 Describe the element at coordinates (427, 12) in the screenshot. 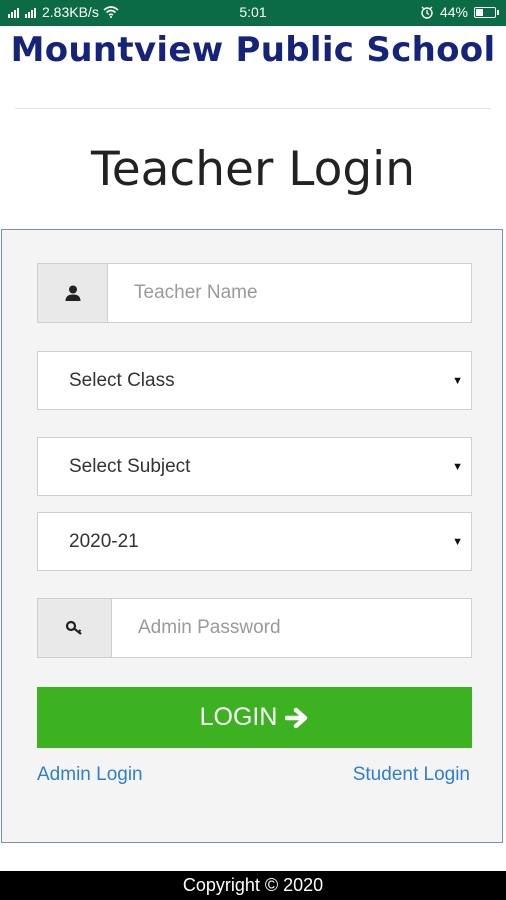

I see `alarm-icon` at that location.